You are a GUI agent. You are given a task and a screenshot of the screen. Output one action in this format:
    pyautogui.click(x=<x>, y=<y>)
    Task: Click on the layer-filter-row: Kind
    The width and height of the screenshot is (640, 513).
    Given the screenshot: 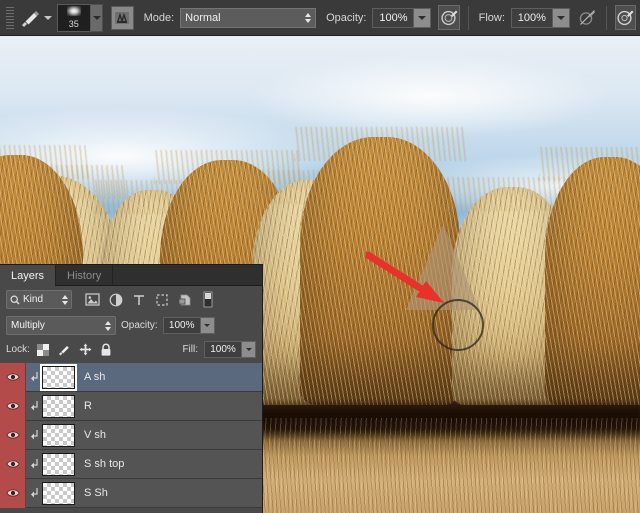 What is the action you would take?
    pyautogui.click(x=131, y=299)
    